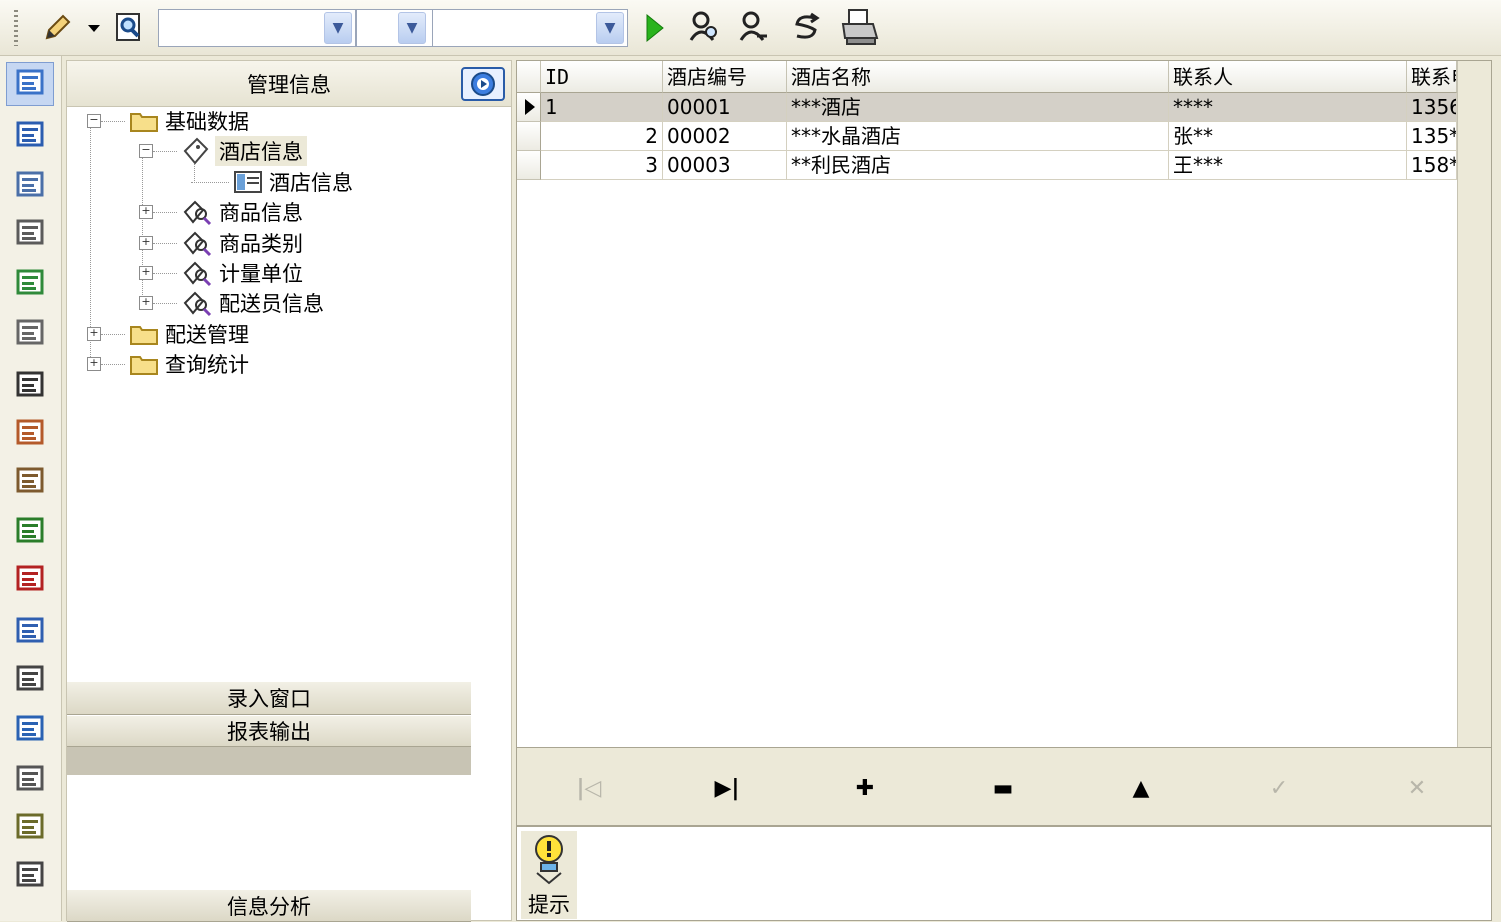  I want to click on grid-cell-phone: 1356354, so click(1432, 107).